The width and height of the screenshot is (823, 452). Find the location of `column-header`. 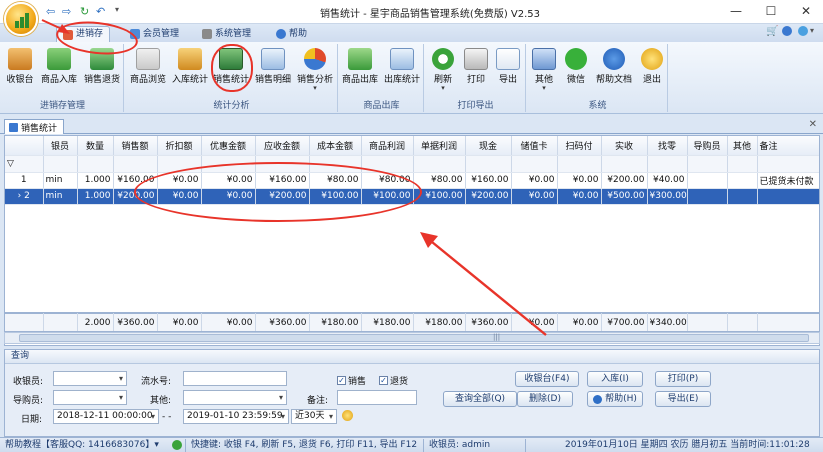

column-header is located at coordinates (24, 146).